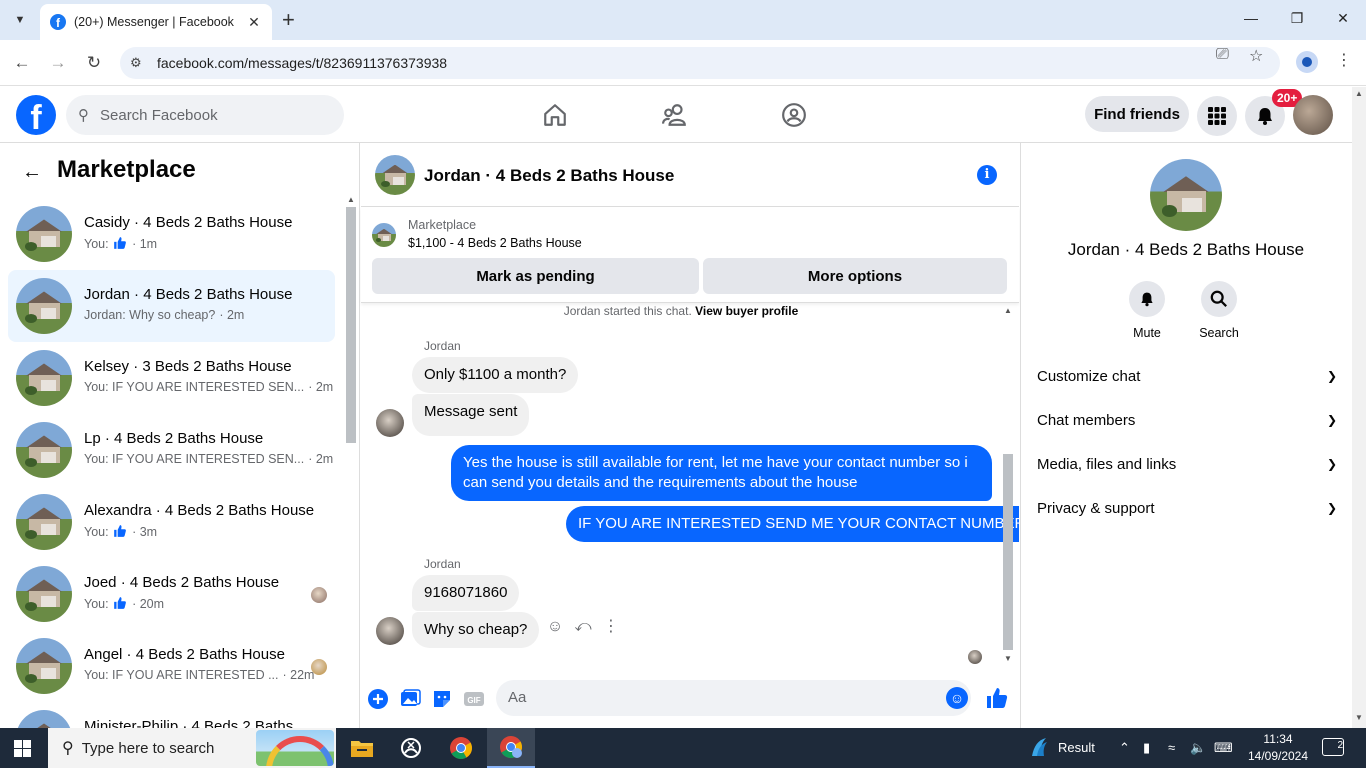 This screenshot has height=768, width=1366. Describe the element at coordinates (555, 627) in the screenshot. I see `react-emoji-icon: ☺` at that location.